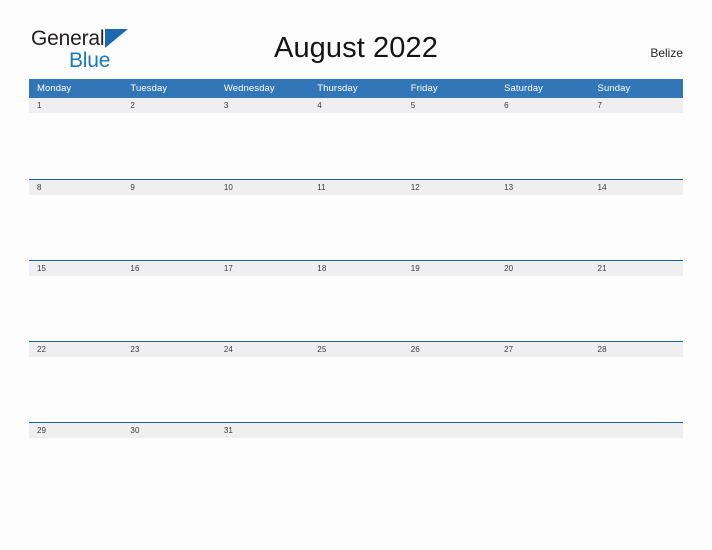 This screenshot has height=550, width=712. What do you see at coordinates (449, 300) in the screenshot?
I see `calendar-day-cell: 19` at bounding box center [449, 300].